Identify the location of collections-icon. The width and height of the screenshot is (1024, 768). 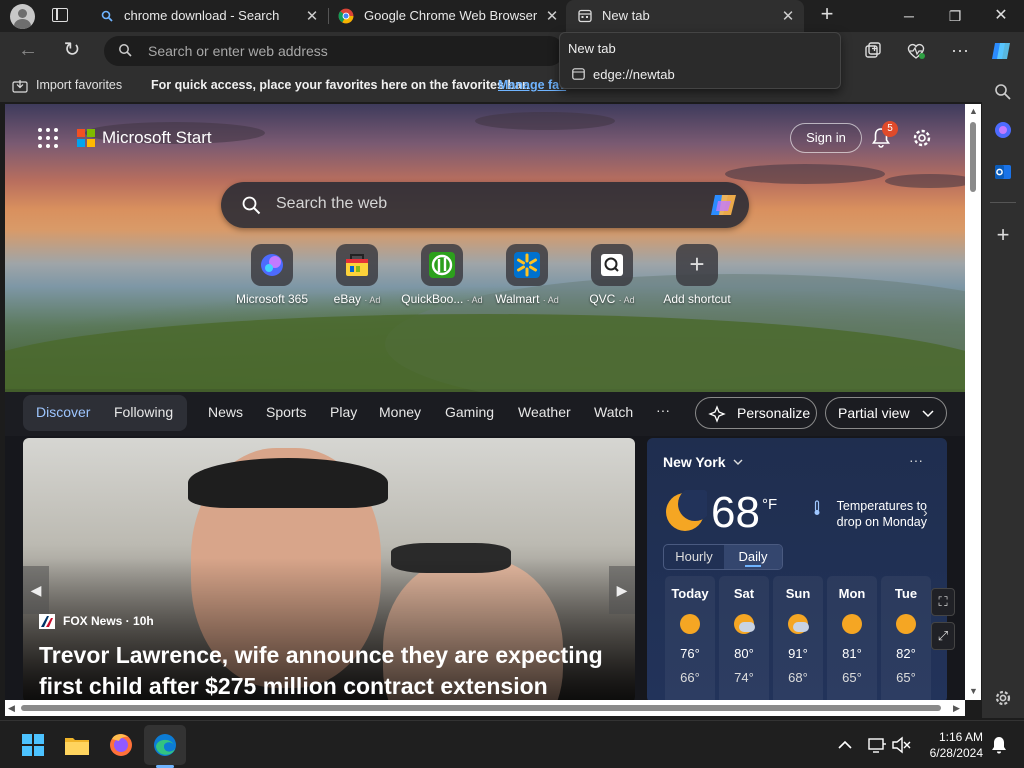
(873, 51).